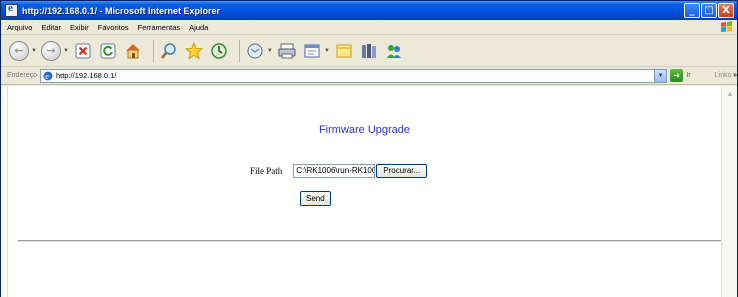 This screenshot has height=297, width=738. I want to click on maximize-button: □, so click(709, 10).